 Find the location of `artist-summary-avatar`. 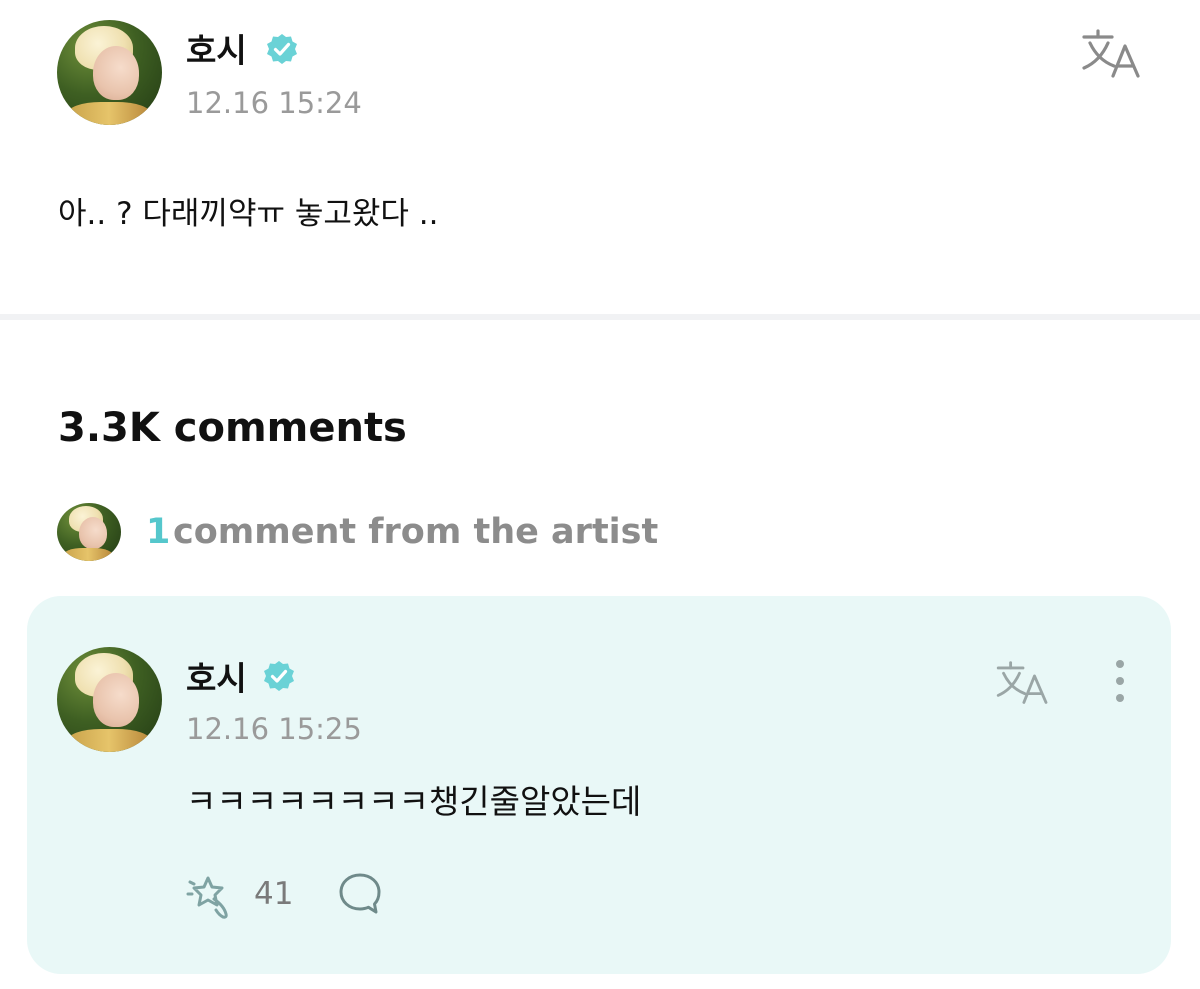

artist-summary-avatar is located at coordinates (89, 532).